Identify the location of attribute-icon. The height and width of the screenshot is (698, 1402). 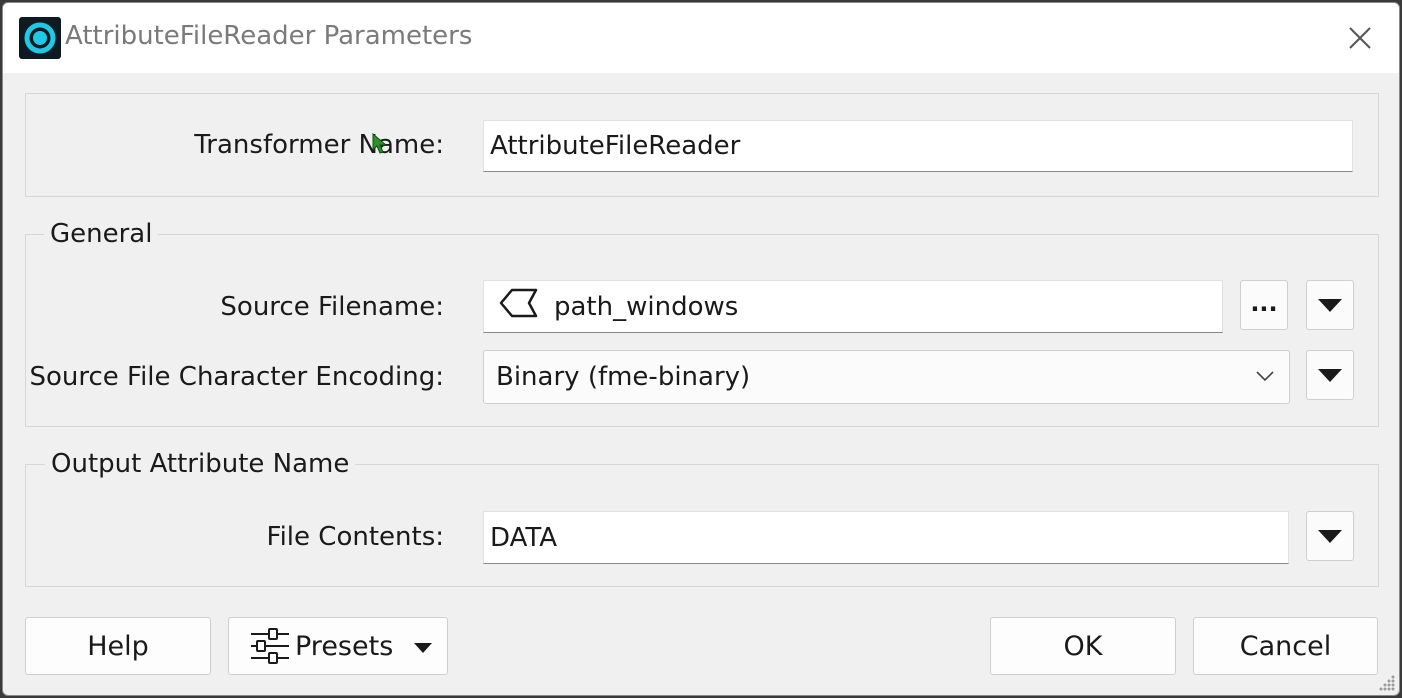
(519, 306).